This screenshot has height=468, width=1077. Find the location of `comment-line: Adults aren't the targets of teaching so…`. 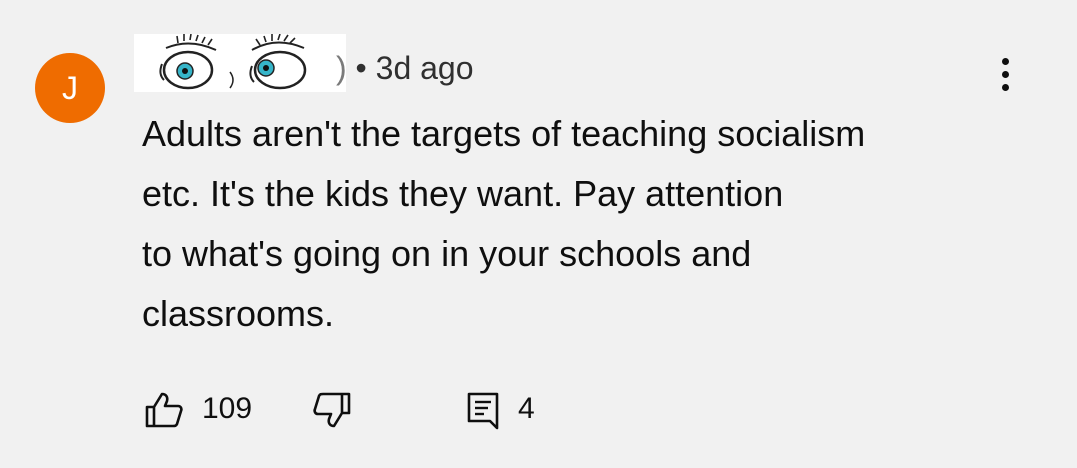

comment-line: Adults aren't the targets of teaching so… is located at coordinates (504, 133).